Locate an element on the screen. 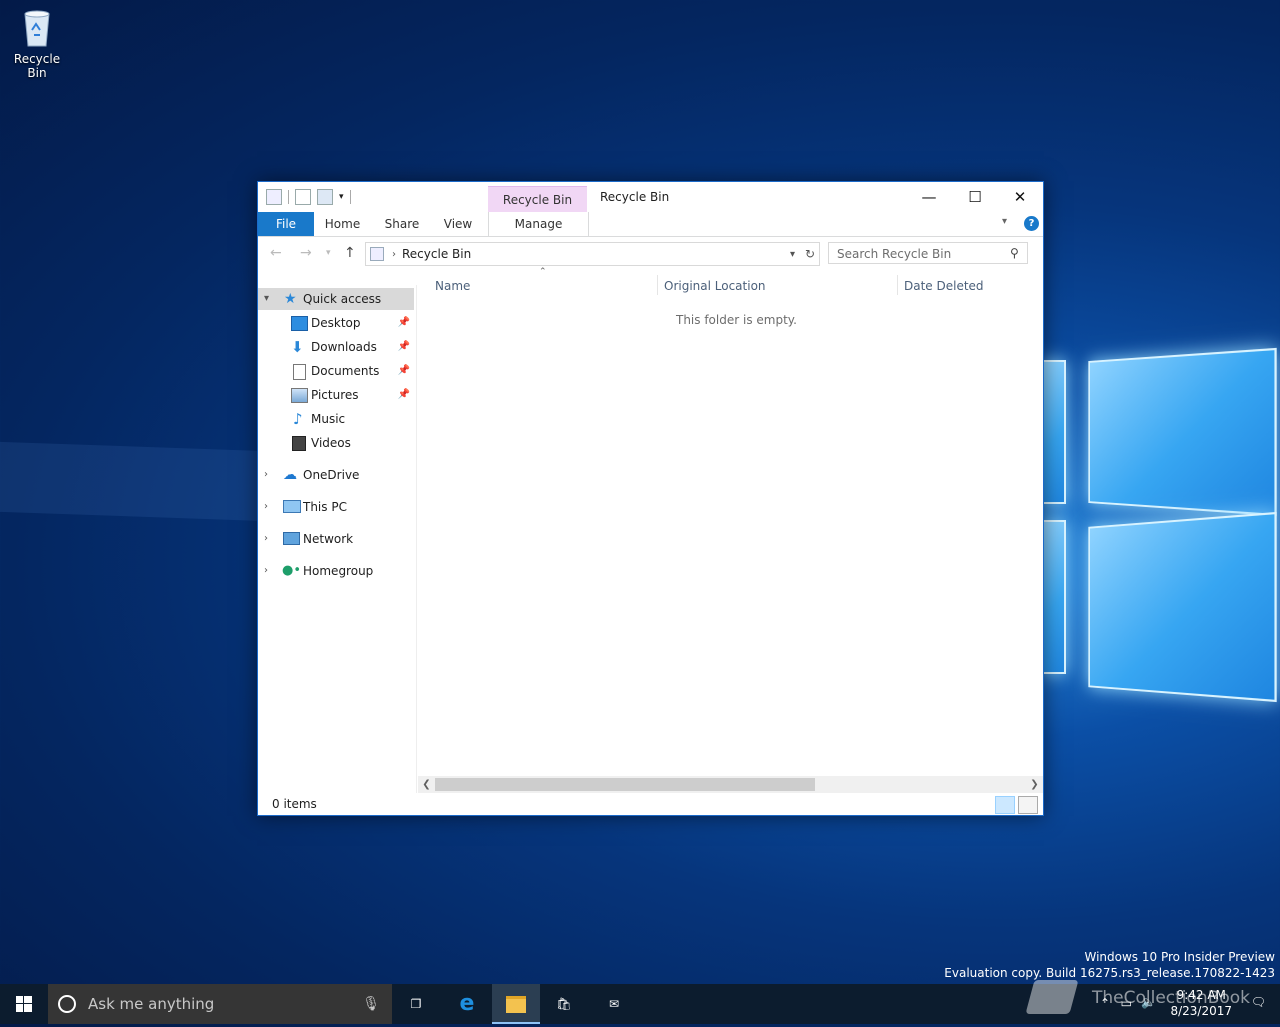 This screenshot has width=1280, height=1027. recent-locations-button: ▾ is located at coordinates (328, 253).